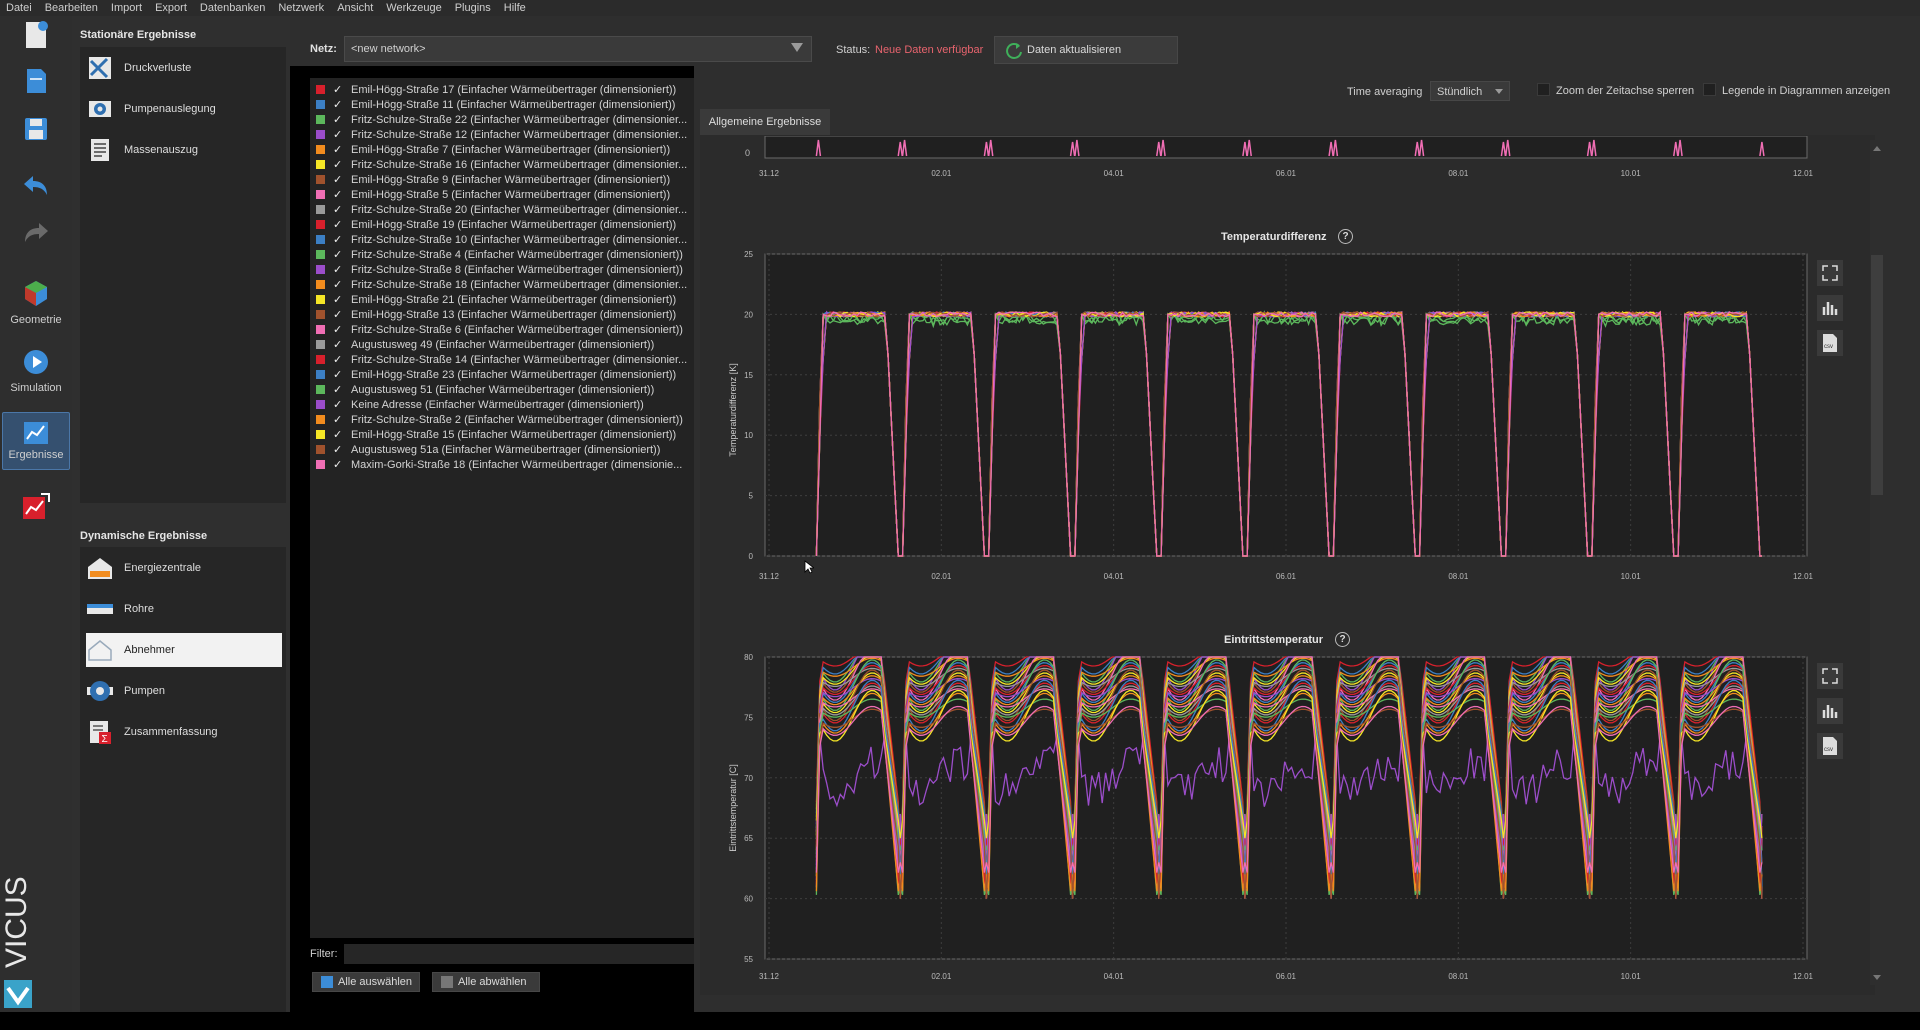 This screenshot has height=1030, width=1920. I want to click on nav-item-consumers: Abnehmer, so click(184, 650).